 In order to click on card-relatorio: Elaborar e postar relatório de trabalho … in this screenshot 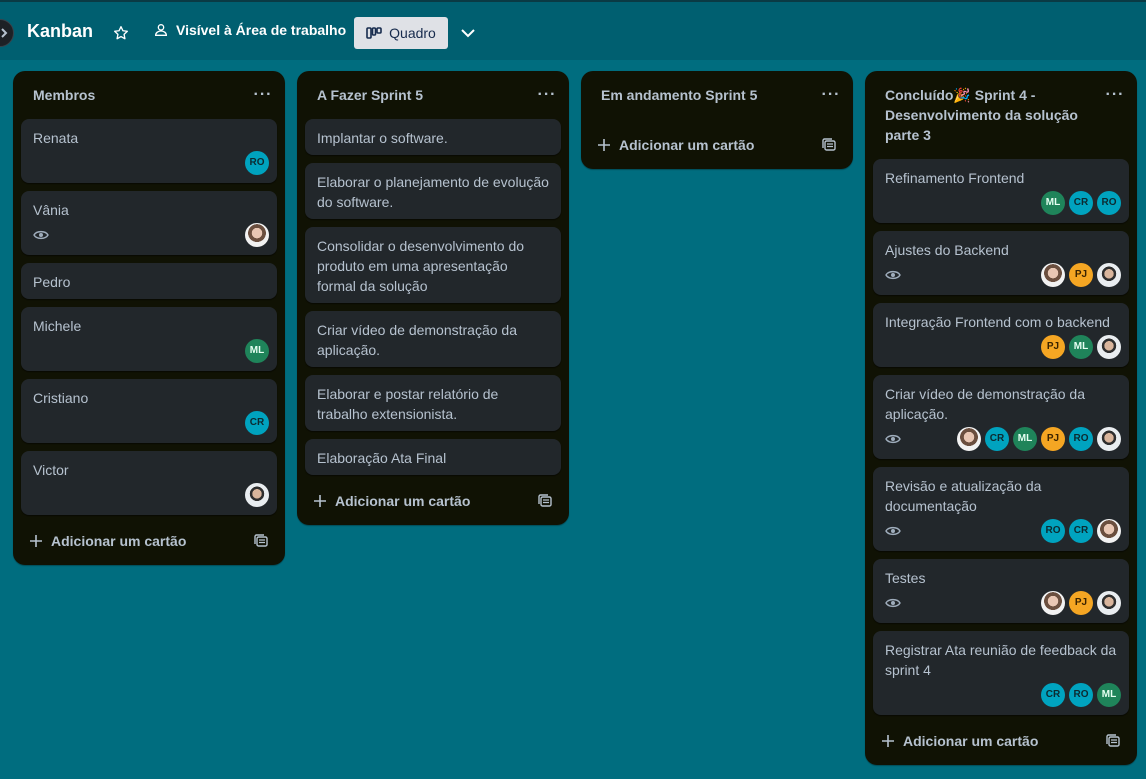, I will do `click(433, 403)`.